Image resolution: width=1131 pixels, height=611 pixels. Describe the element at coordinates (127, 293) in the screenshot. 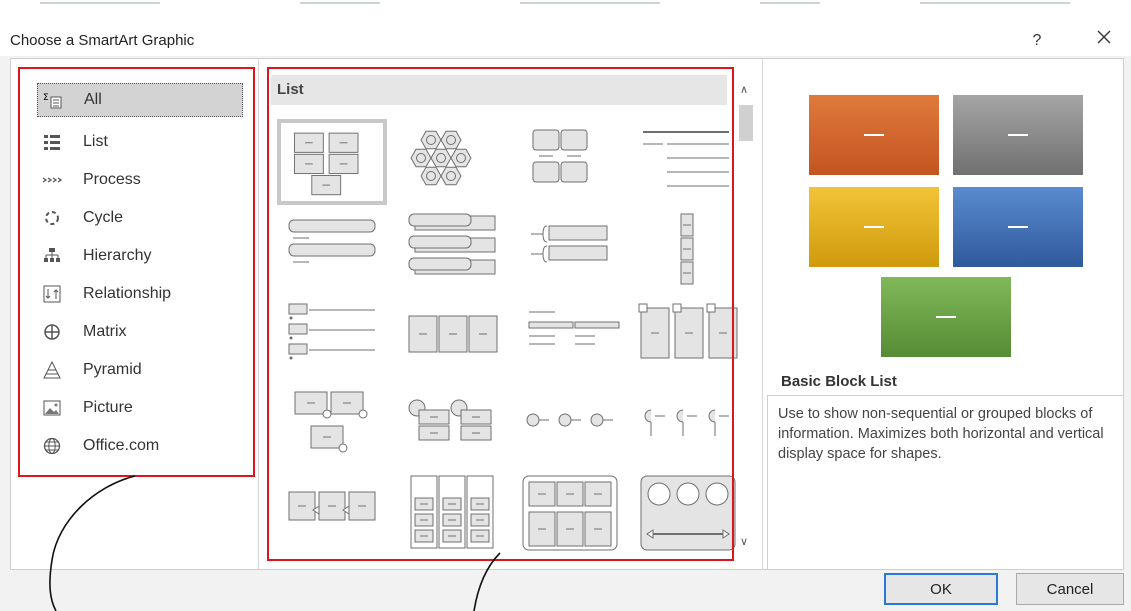

I see `category-label: Relationship` at that location.